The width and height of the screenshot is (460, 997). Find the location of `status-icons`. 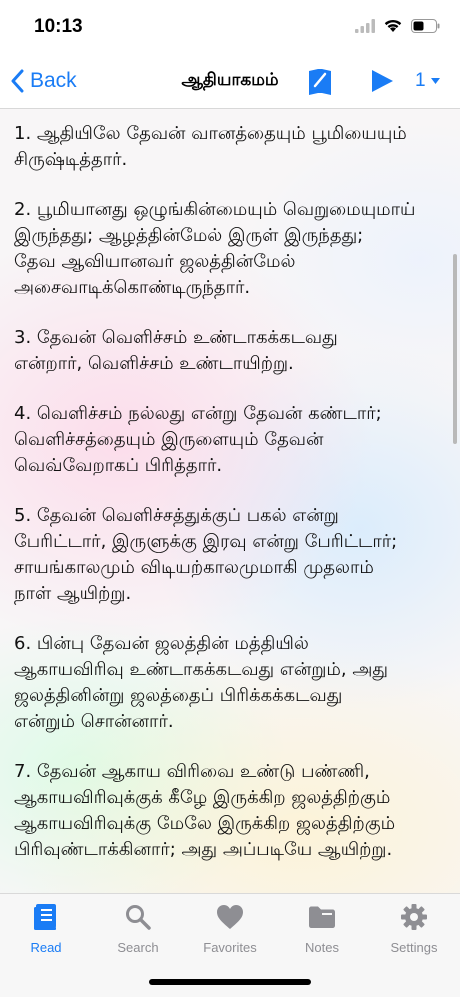

status-icons is located at coordinates (397, 27).